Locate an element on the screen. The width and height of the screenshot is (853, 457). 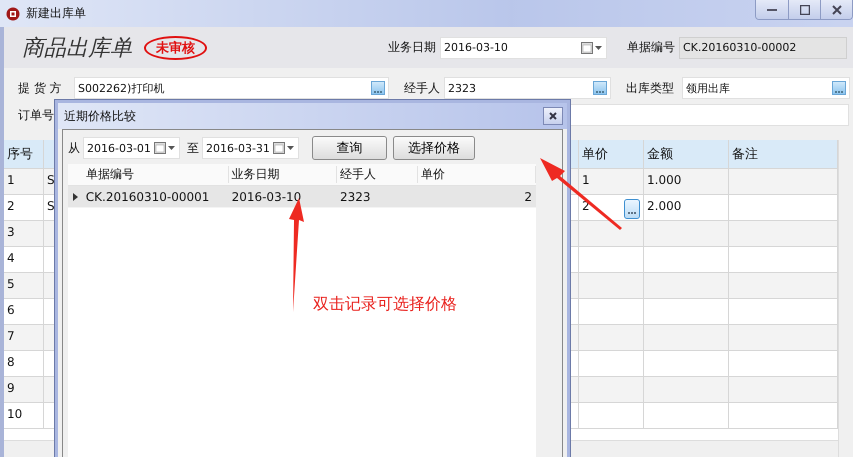
minimize-button is located at coordinates (772, 9).